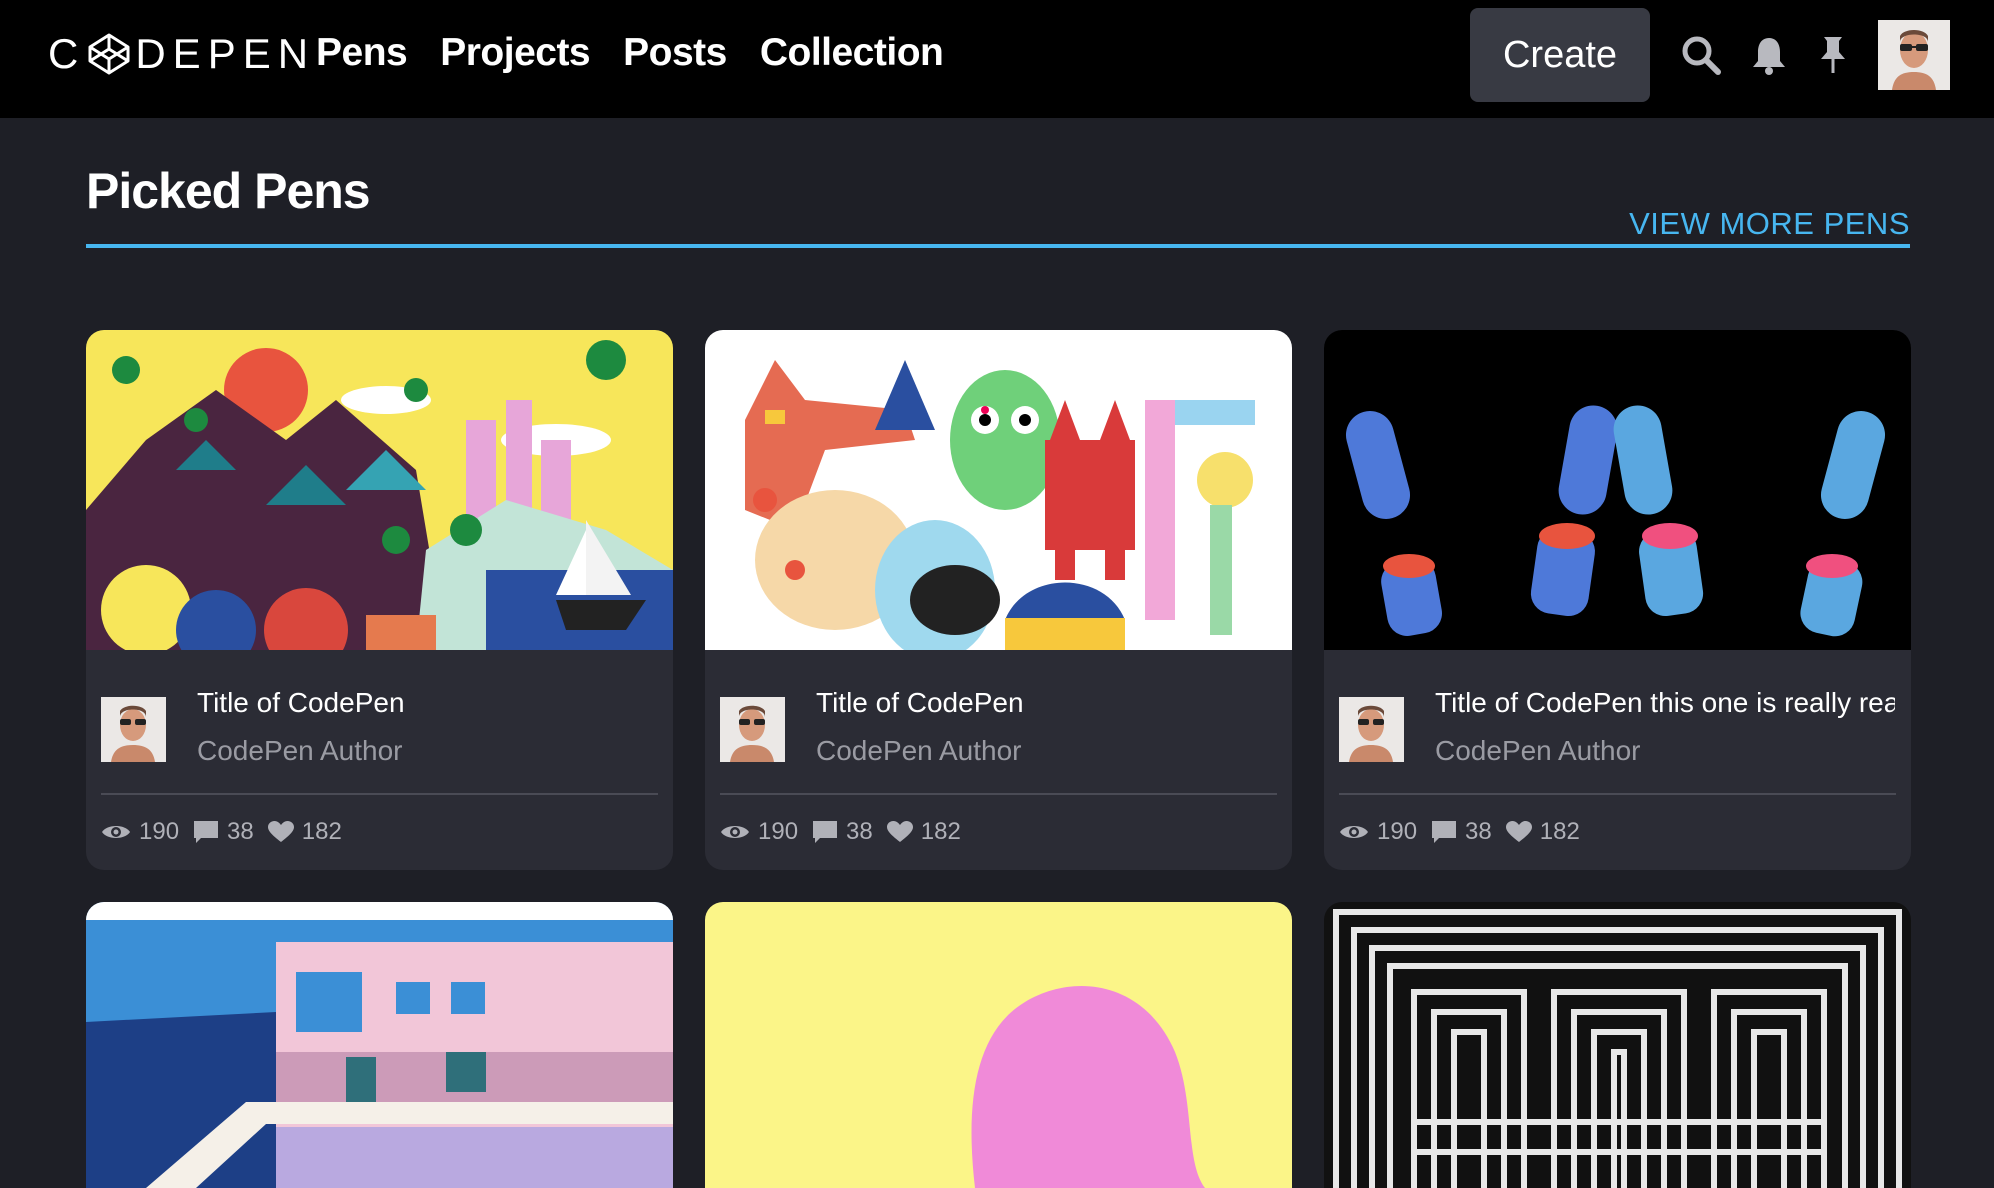 The width and height of the screenshot is (1994, 1188). I want to click on view-more-pens-link: VIEW MORE PENS, so click(1769, 224).